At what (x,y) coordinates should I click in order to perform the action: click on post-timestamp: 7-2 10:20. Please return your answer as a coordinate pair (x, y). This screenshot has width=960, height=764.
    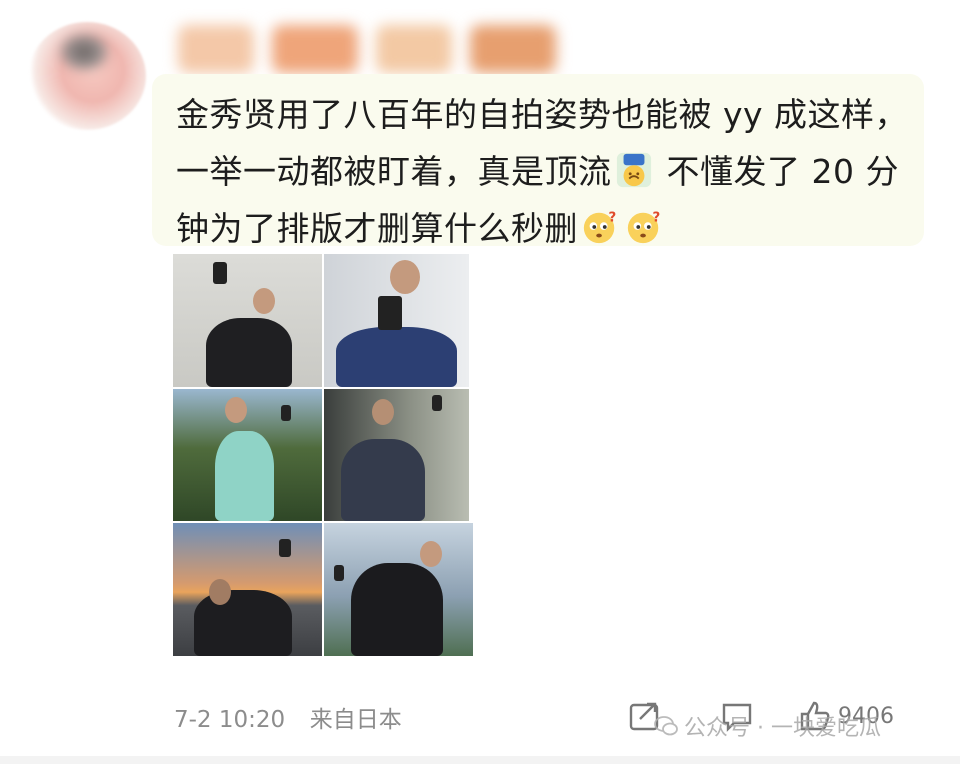
    Looking at the image, I should click on (230, 720).